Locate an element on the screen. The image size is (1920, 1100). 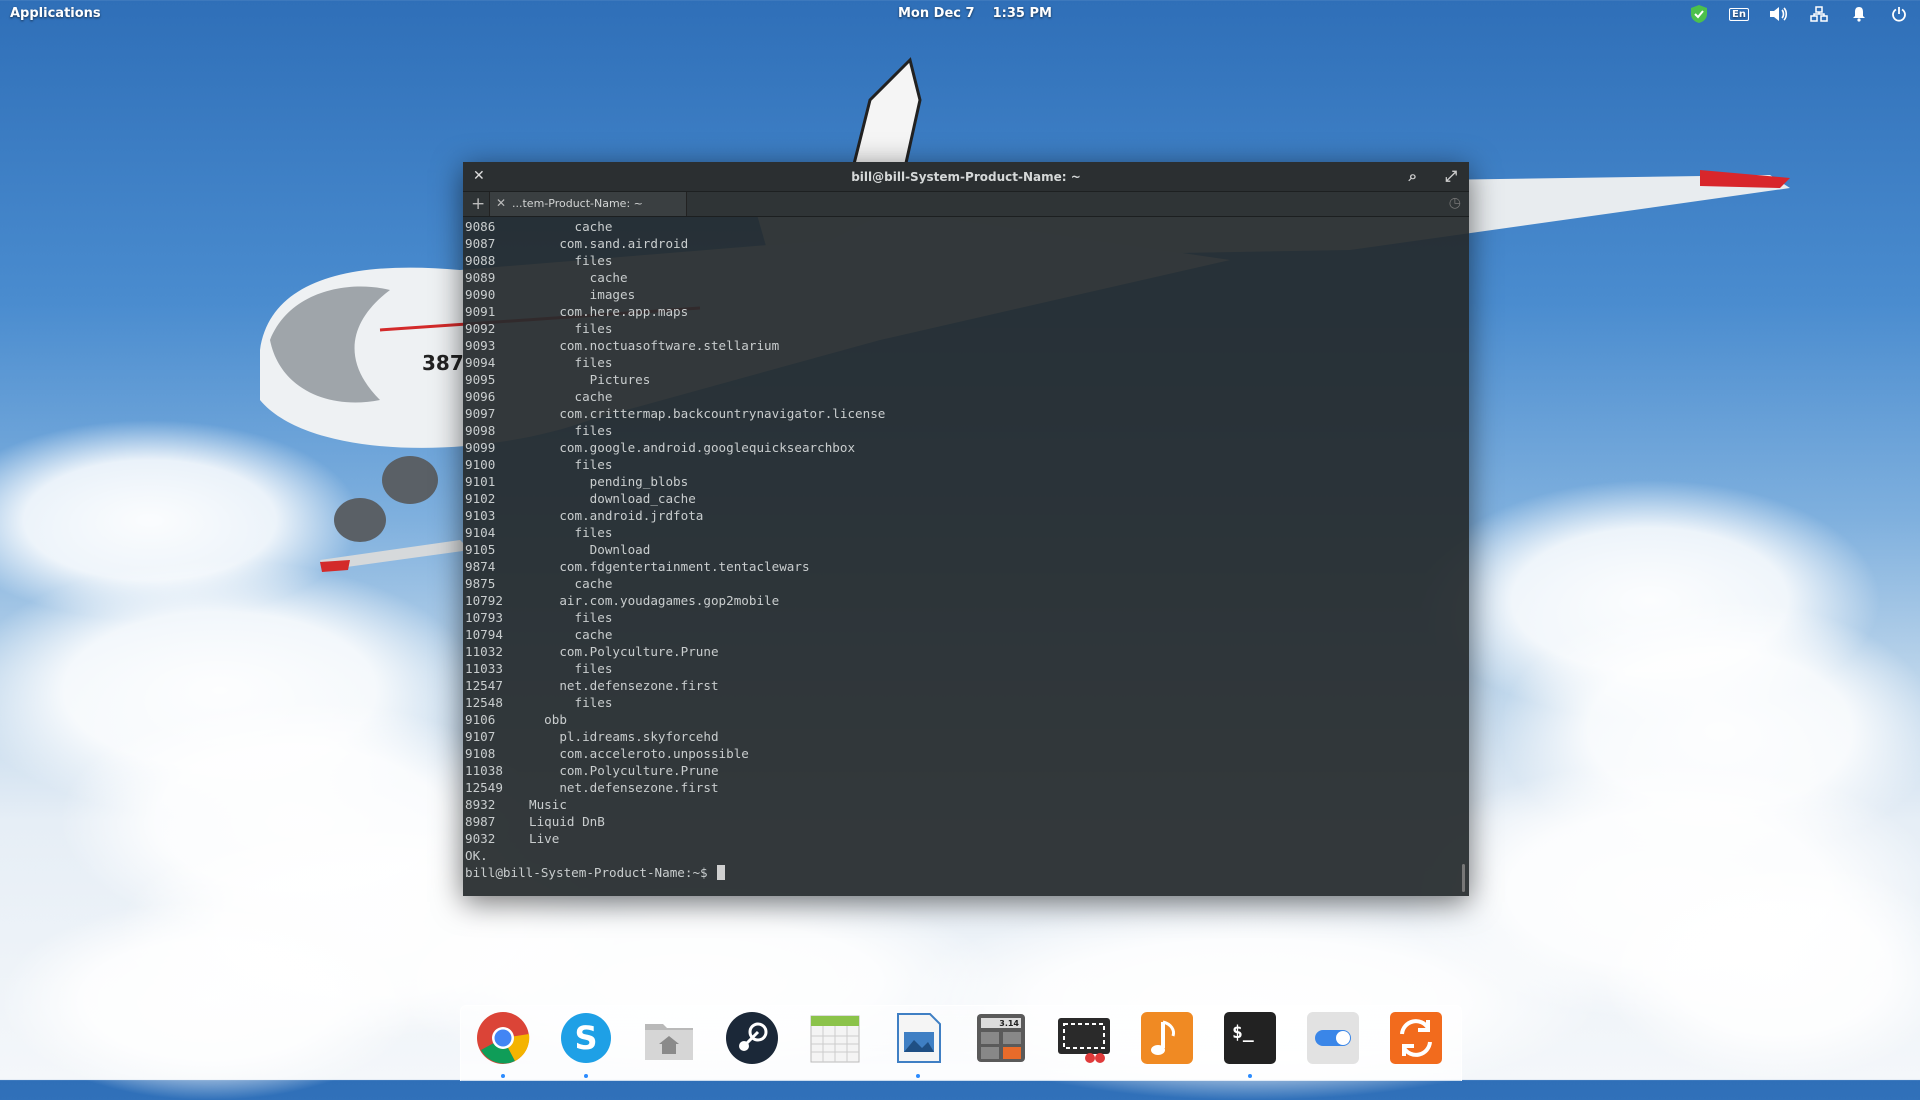
keyboard-layout-indicator: En is located at coordinates (1739, 14).